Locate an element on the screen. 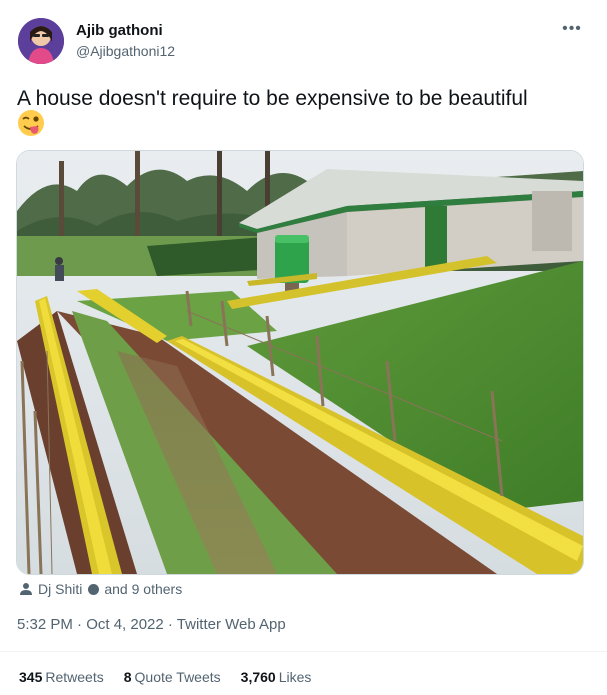 Image resolution: width=607 pixels, height=695 pixels. likes-count: 3,760 is located at coordinates (258, 677).